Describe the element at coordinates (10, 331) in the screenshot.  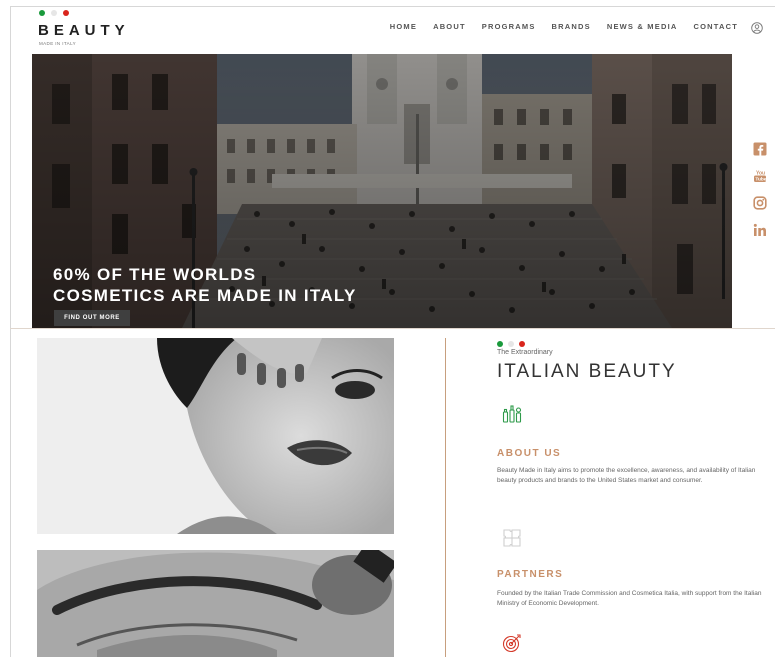
I see `frame-left-border` at that location.